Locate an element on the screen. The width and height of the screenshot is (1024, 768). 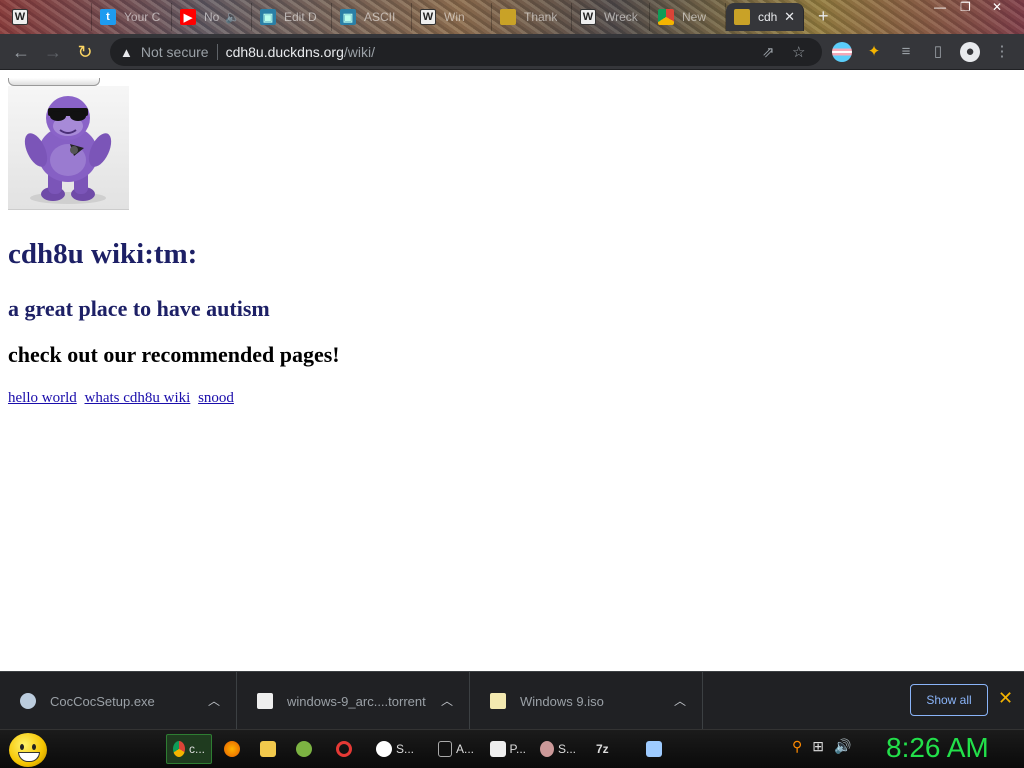
file-icon is located at coordinates (265, 701).